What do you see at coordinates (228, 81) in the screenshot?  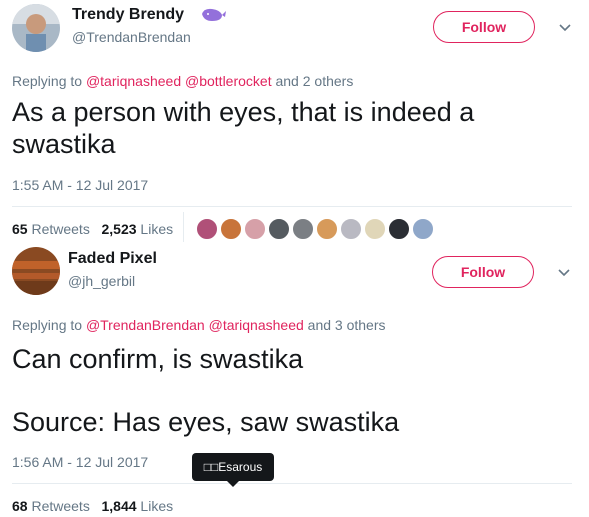 I see `mention-link: @bottlerocket` at bounding box center [228, 81].